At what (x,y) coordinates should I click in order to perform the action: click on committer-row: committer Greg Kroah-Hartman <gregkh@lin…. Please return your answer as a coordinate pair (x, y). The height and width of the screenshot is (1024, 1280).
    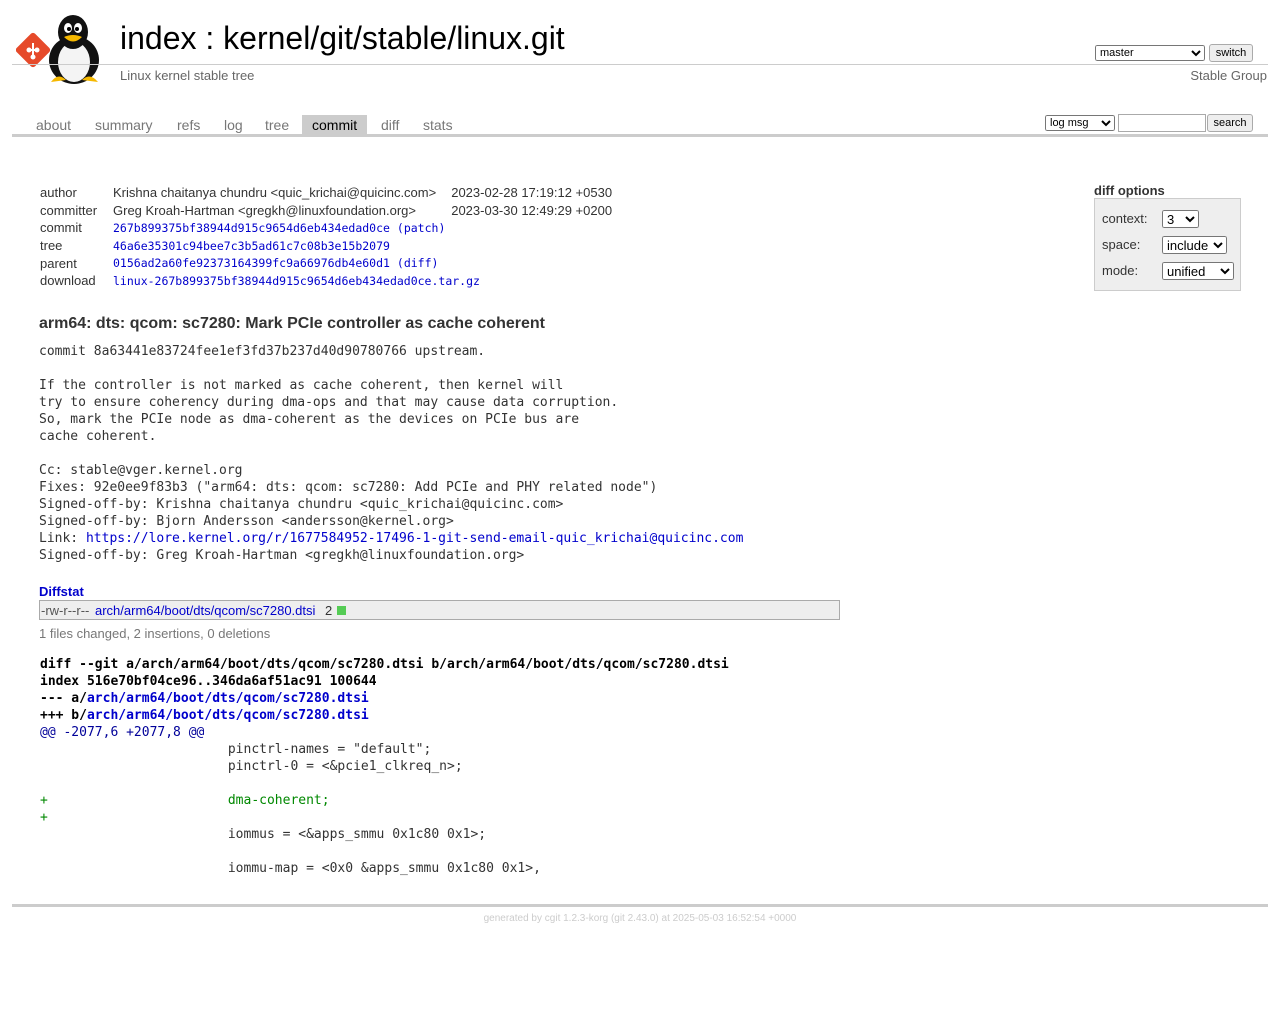
    Looking at the image, I should click on (326, 211).